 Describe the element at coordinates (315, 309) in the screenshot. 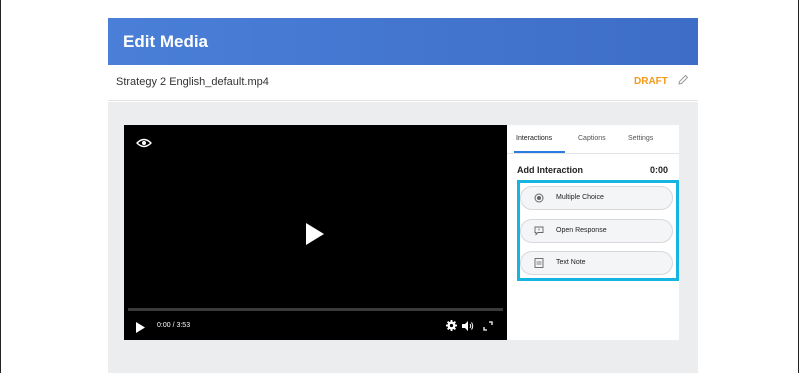

I see `progress-bar` at that location.